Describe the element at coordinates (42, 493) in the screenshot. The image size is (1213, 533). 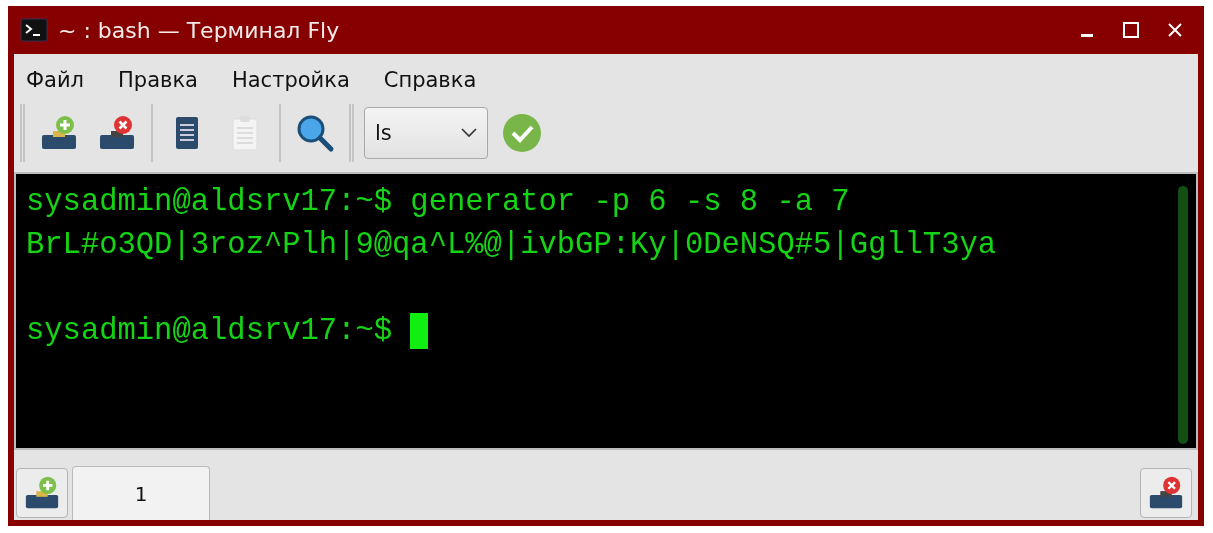
I see `new-tab-button` at that location.